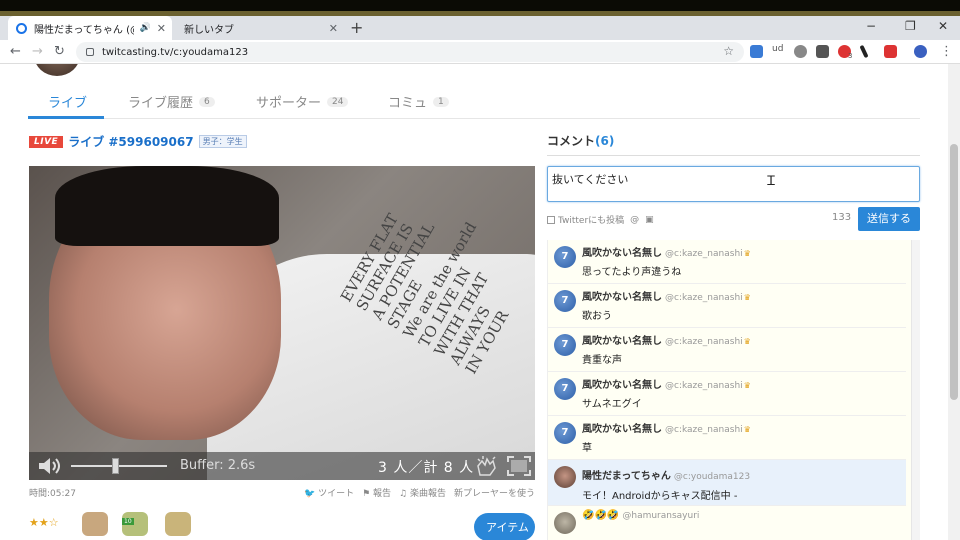  I want to click on comment-text: 思ってたより声違うね, so click(632, 272).